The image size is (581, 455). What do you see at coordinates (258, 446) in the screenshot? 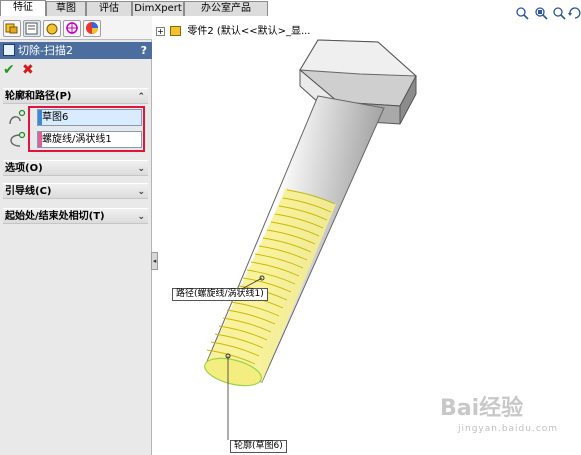
I see `profile-callout: 轮廓(草图6)` at bounding box center [258, 446].